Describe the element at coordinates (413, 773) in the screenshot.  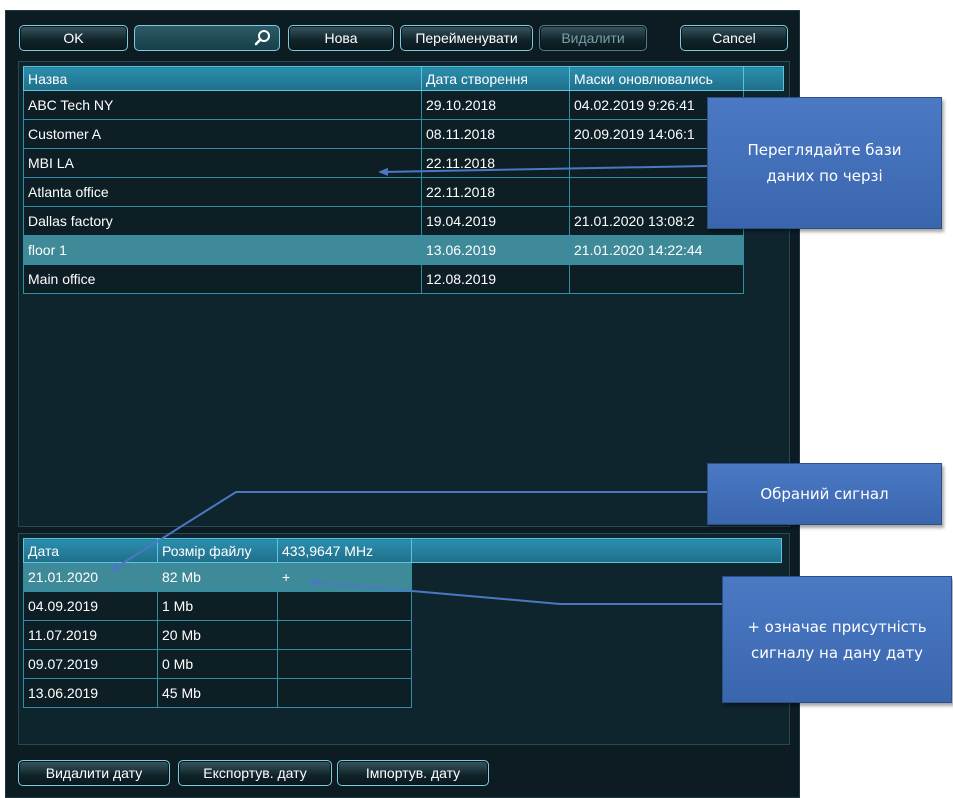
I see `import-date-button: Імпортув. дату` at that location.